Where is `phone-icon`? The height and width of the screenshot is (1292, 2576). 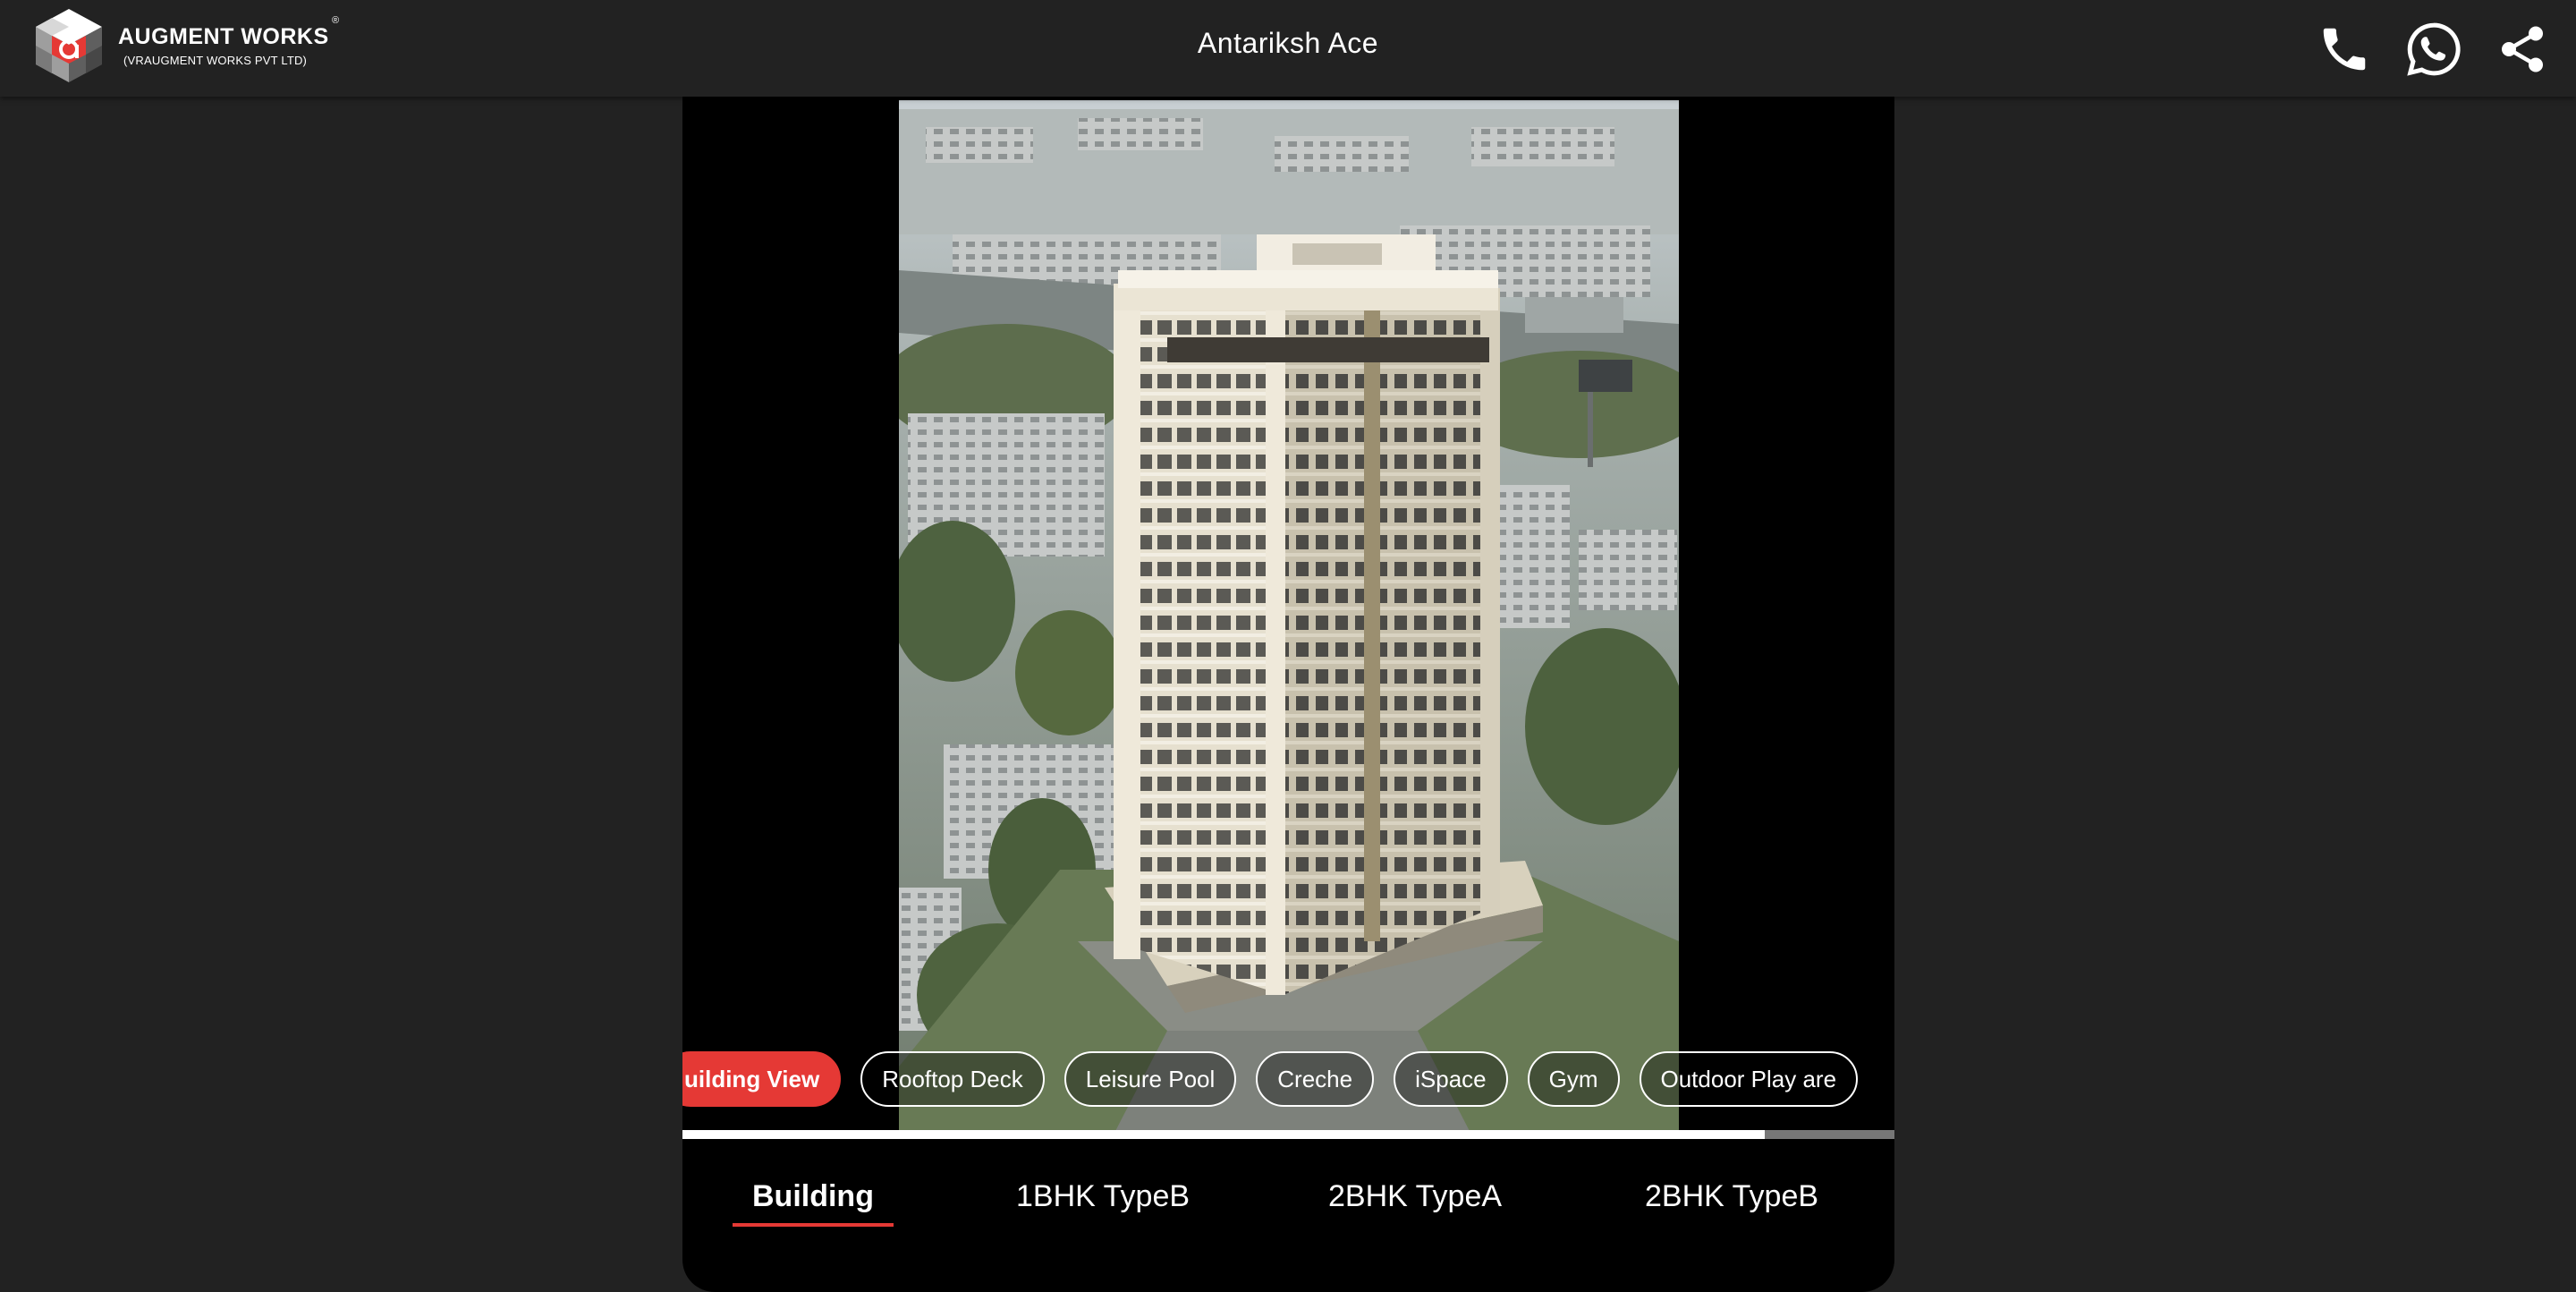
phone-icon is located at coordinates (2344, 49).